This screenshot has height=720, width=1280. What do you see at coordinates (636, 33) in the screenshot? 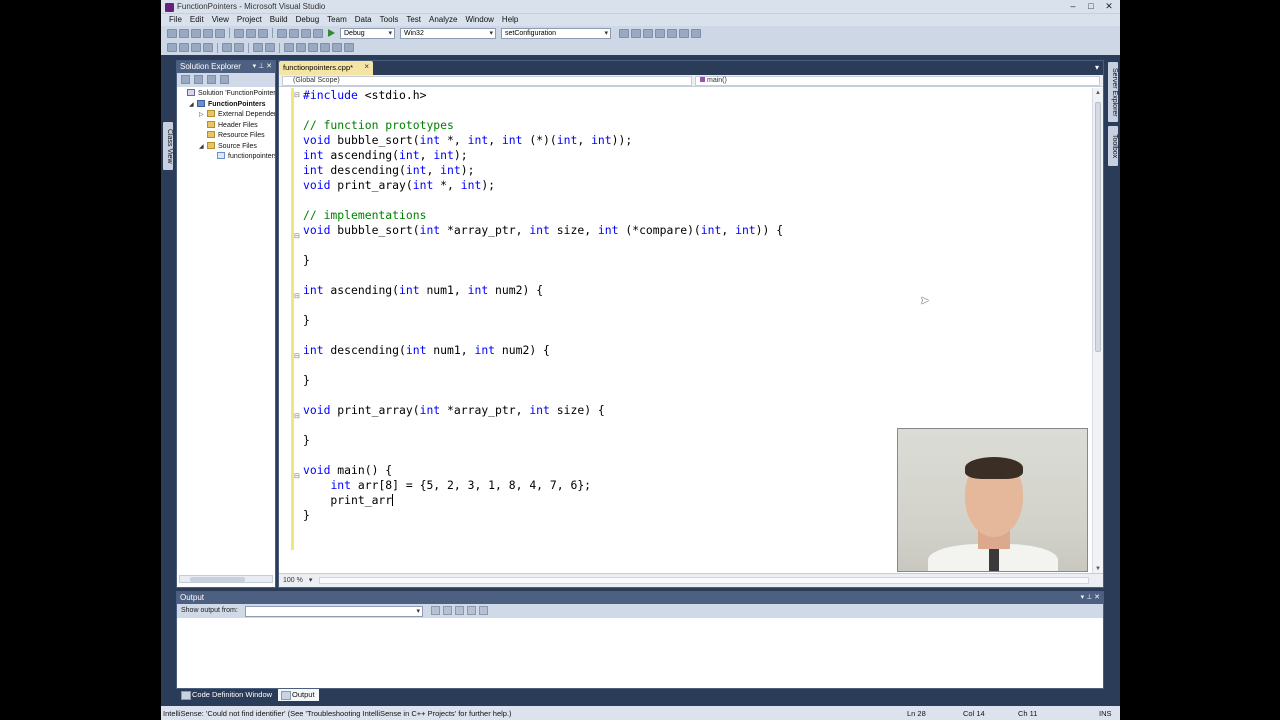
I see `solution-explorer-icon` at bounding box center [636, 33].